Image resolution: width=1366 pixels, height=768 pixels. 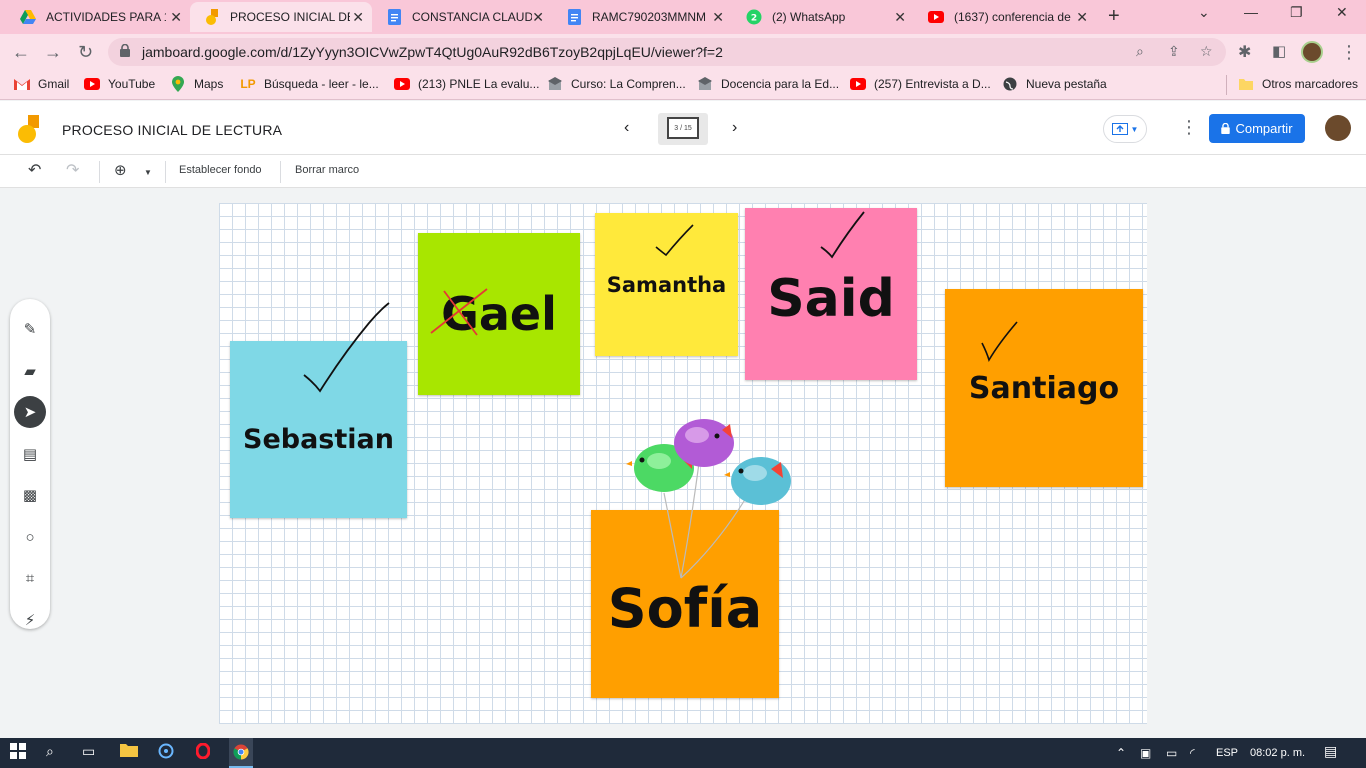 What do you see at coordinates (1277, 753) in the screenshot?
I see `clock: 08:02 p. m.` at bounding box center [1277, 753].